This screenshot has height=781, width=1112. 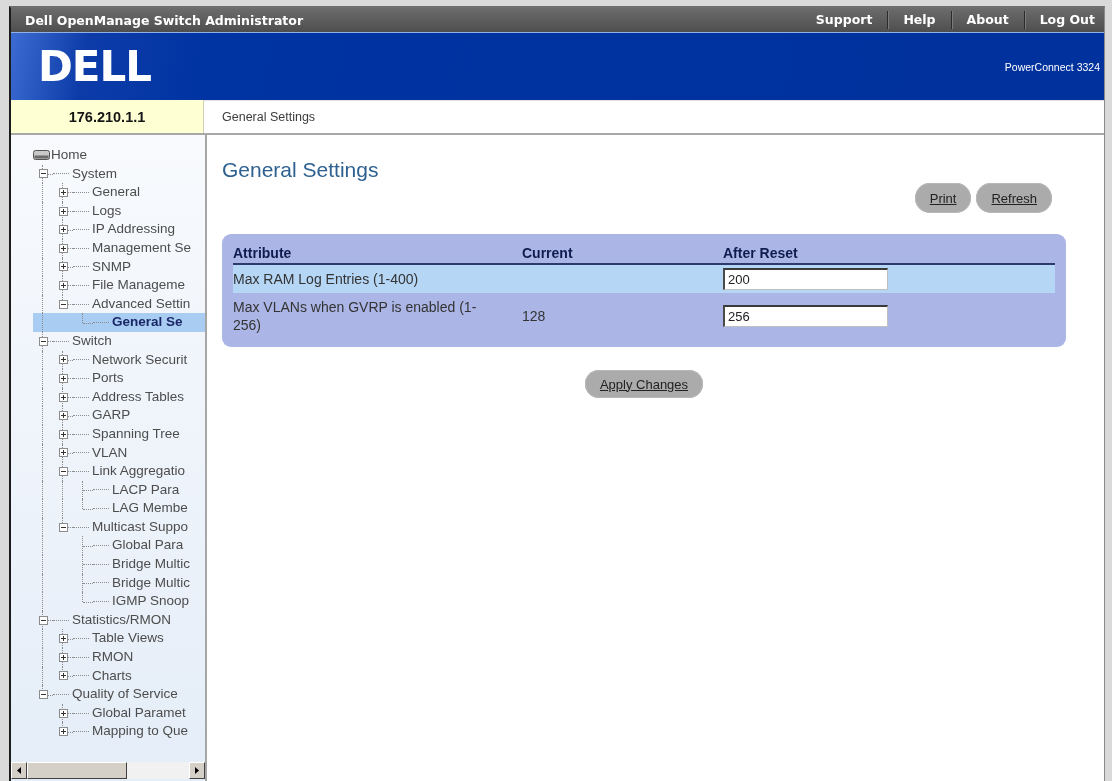 What do you see at coordinates (147, 322) in the screenshot?
I see `tree-item: General Se` at bounding box center [147, 322].